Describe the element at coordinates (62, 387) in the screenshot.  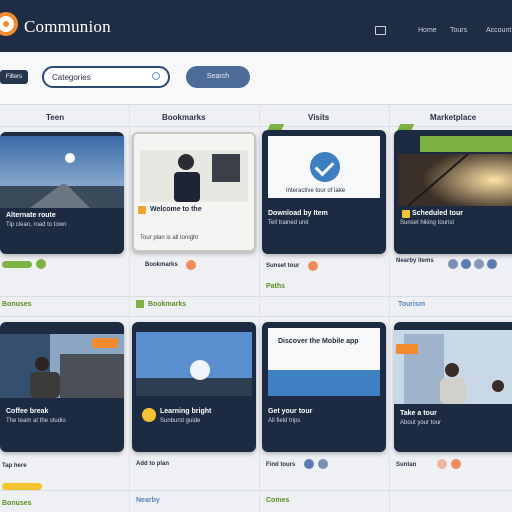
I see `tour-card: Coffee break The team at the studio` at that location.